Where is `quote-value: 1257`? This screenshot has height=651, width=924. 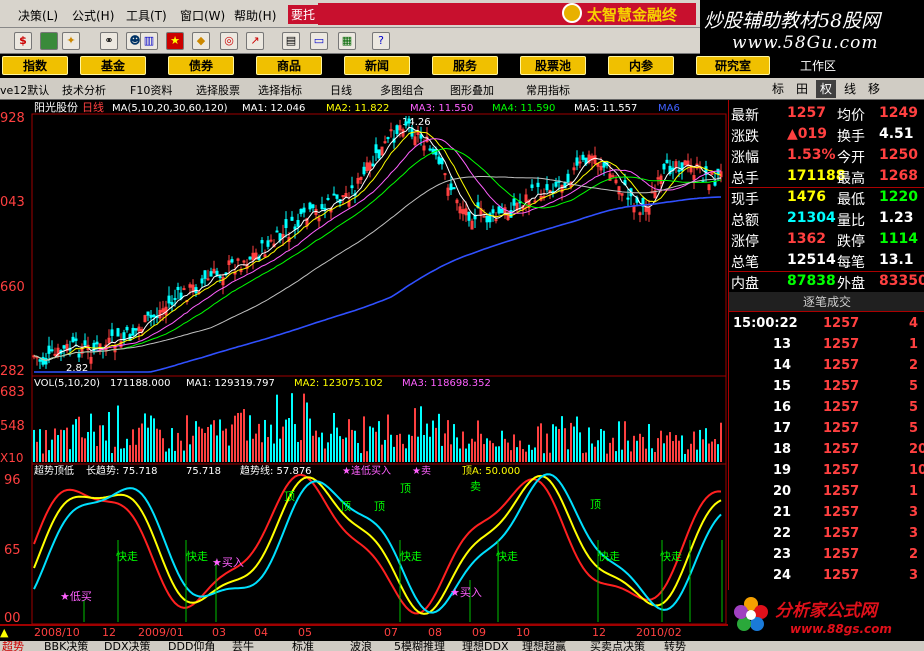 quote-value: 1257 is located at coordinates (806, 113).